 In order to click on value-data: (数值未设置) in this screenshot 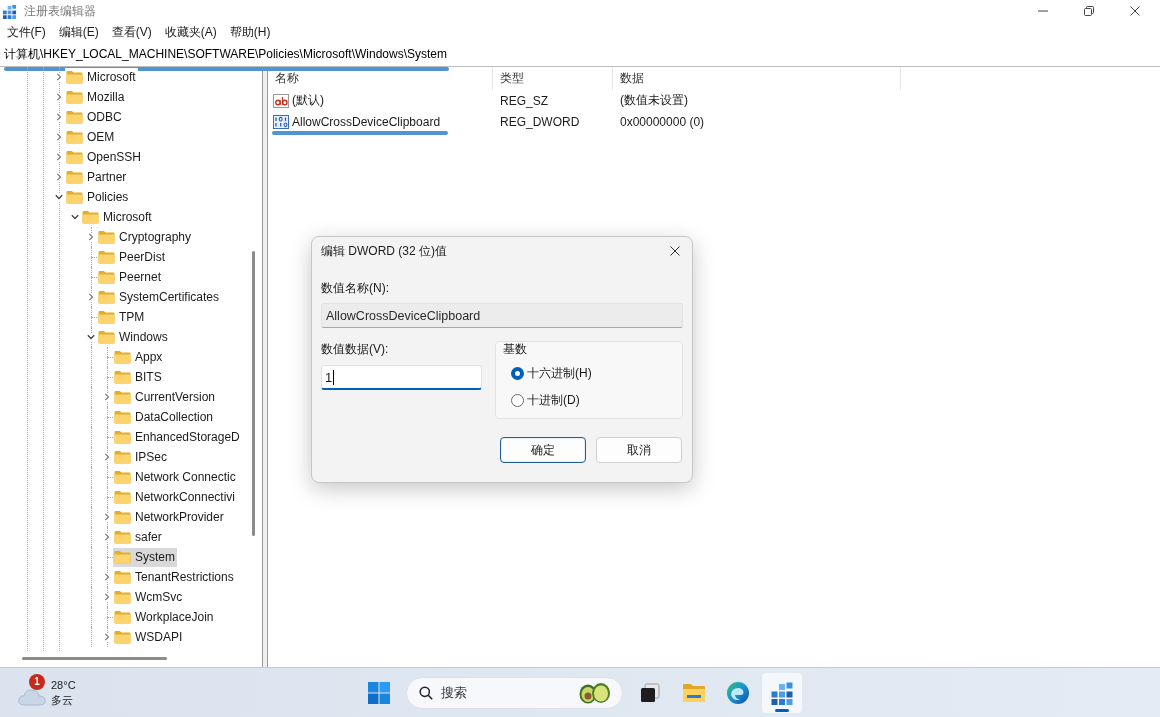, I will do `click(654, 100)`.